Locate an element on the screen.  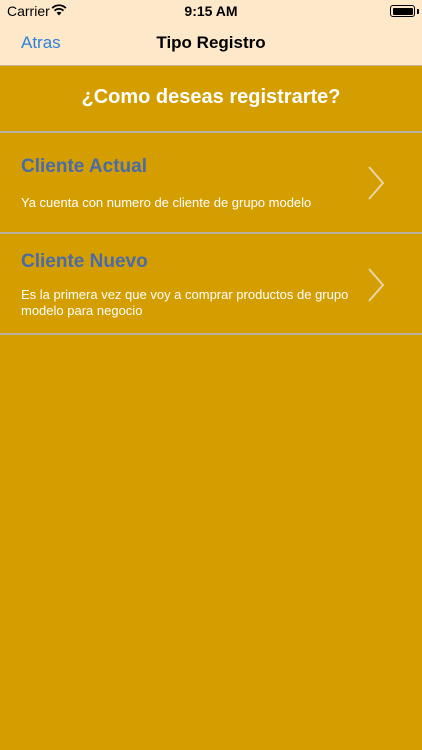
navigation-bar: Carrier 9:15 AM Atras Tipo Registro is located at coordinates (211, 33).